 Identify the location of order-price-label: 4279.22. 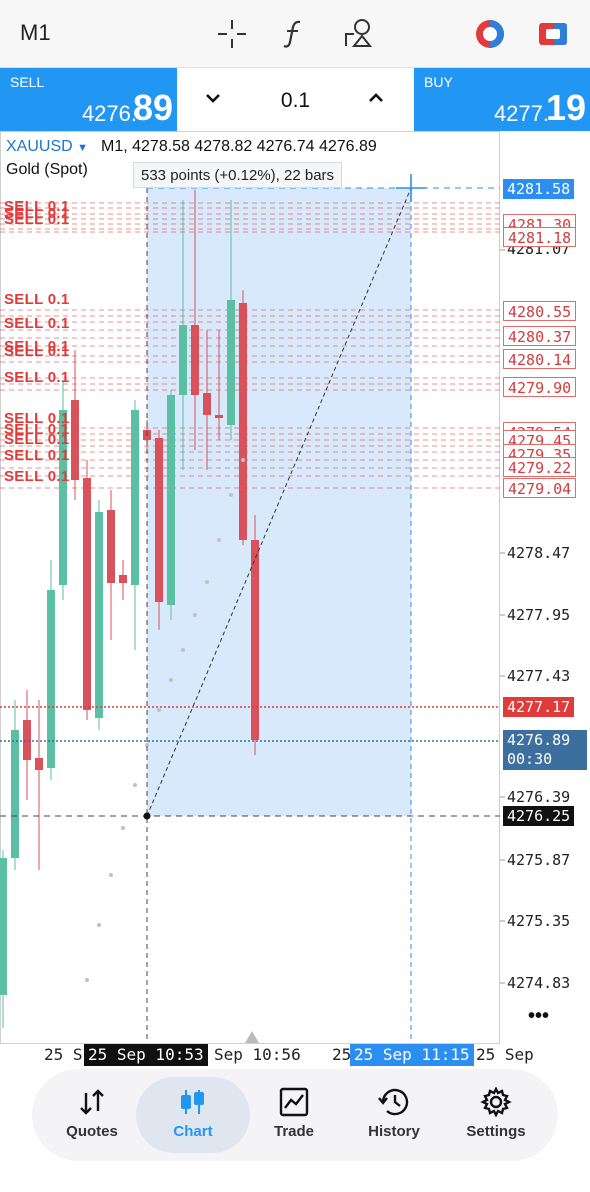
(540, 467).